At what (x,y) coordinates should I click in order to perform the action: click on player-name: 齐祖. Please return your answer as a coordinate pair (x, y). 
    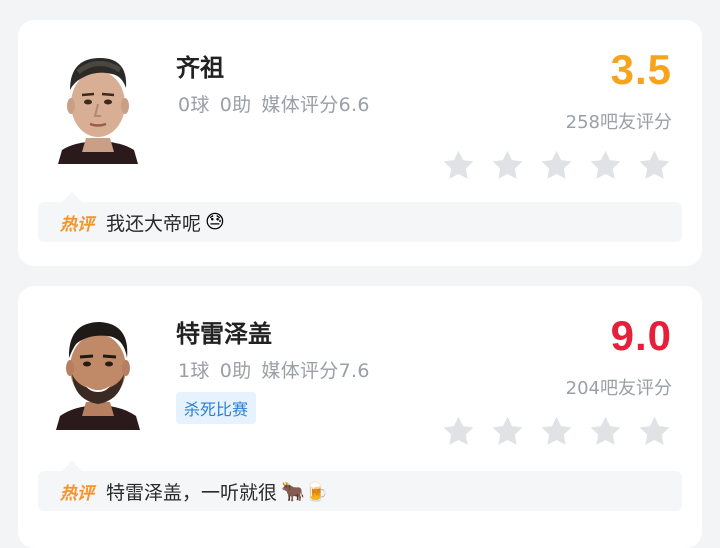
    Looking at the image, I should click on (200, 68).